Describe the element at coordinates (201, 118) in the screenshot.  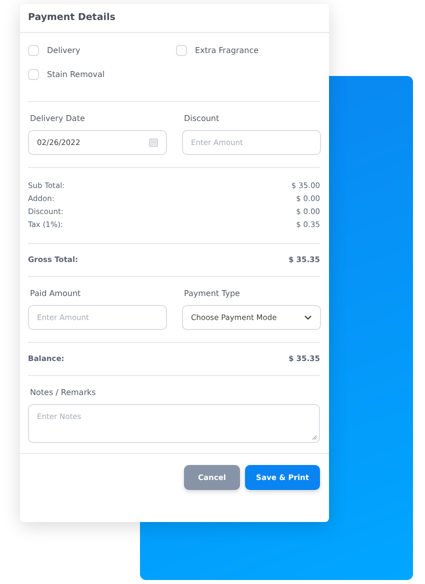
I see `field-label: Discount` at that location.